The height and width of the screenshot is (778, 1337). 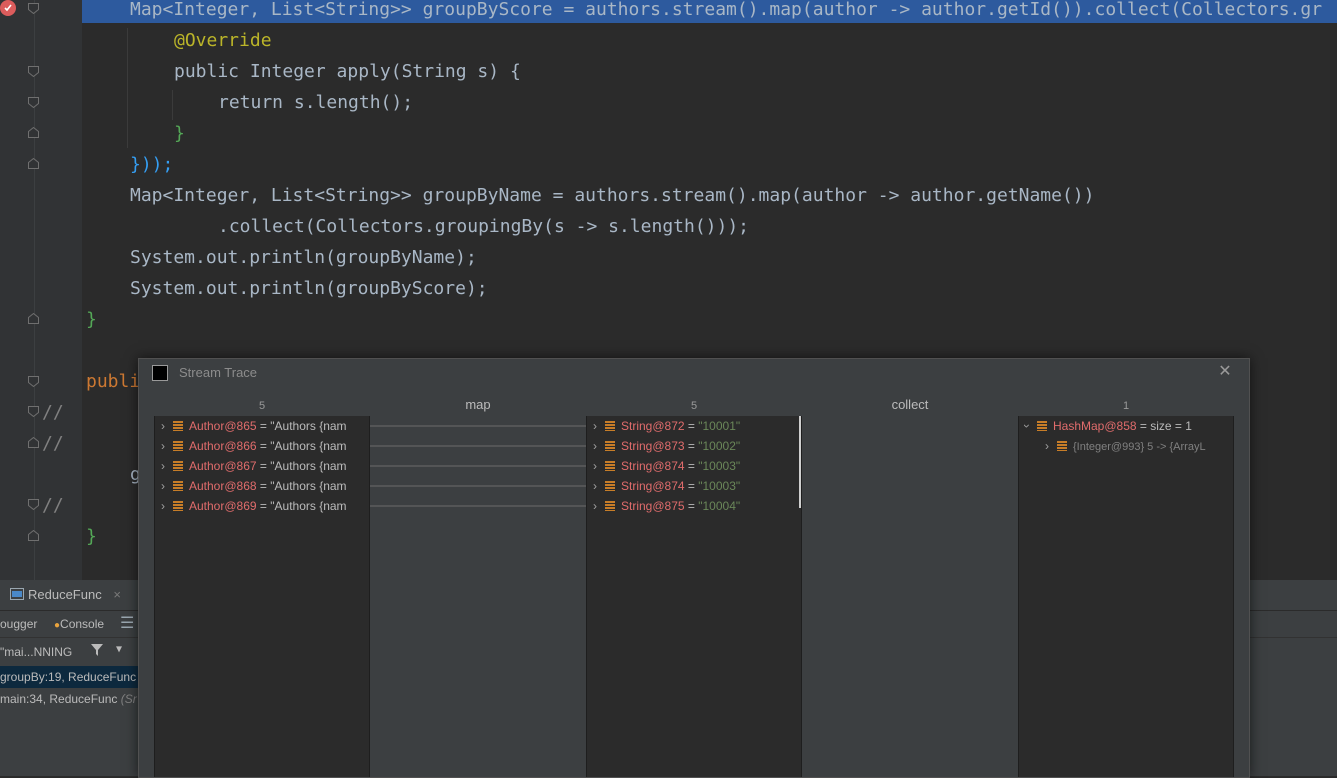 I want to click on filter-icon, so click(x=97, y=652).